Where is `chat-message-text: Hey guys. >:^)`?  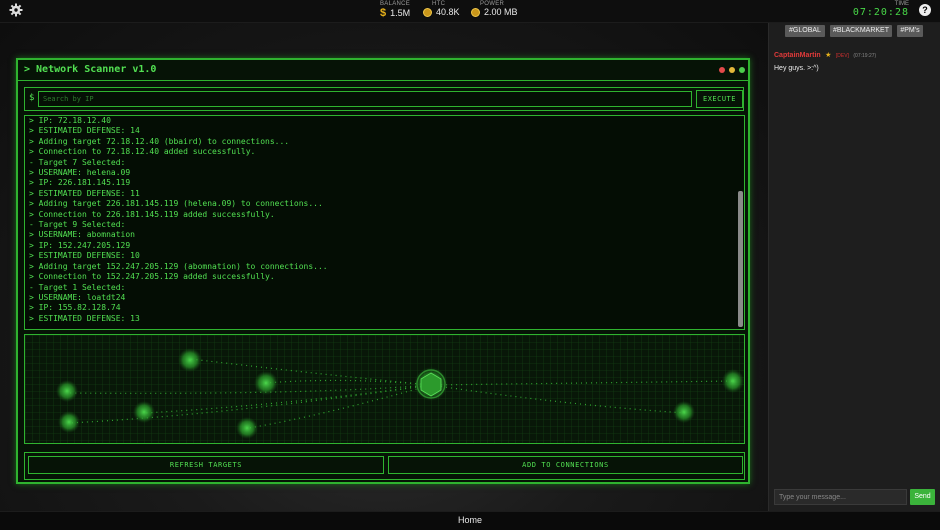
chat-message-text: Hey guys. >:^) is located at coordinates (796, 68).